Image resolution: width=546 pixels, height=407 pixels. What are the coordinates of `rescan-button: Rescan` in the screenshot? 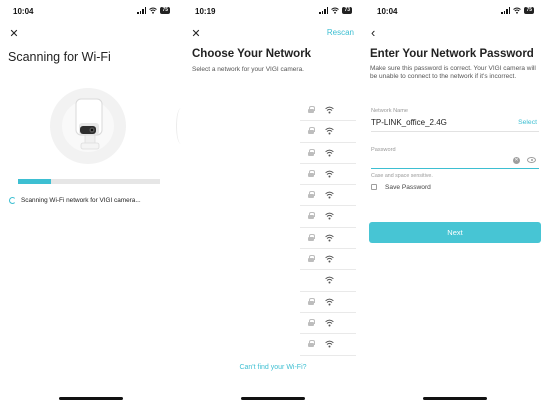 It's located at (340, 32).